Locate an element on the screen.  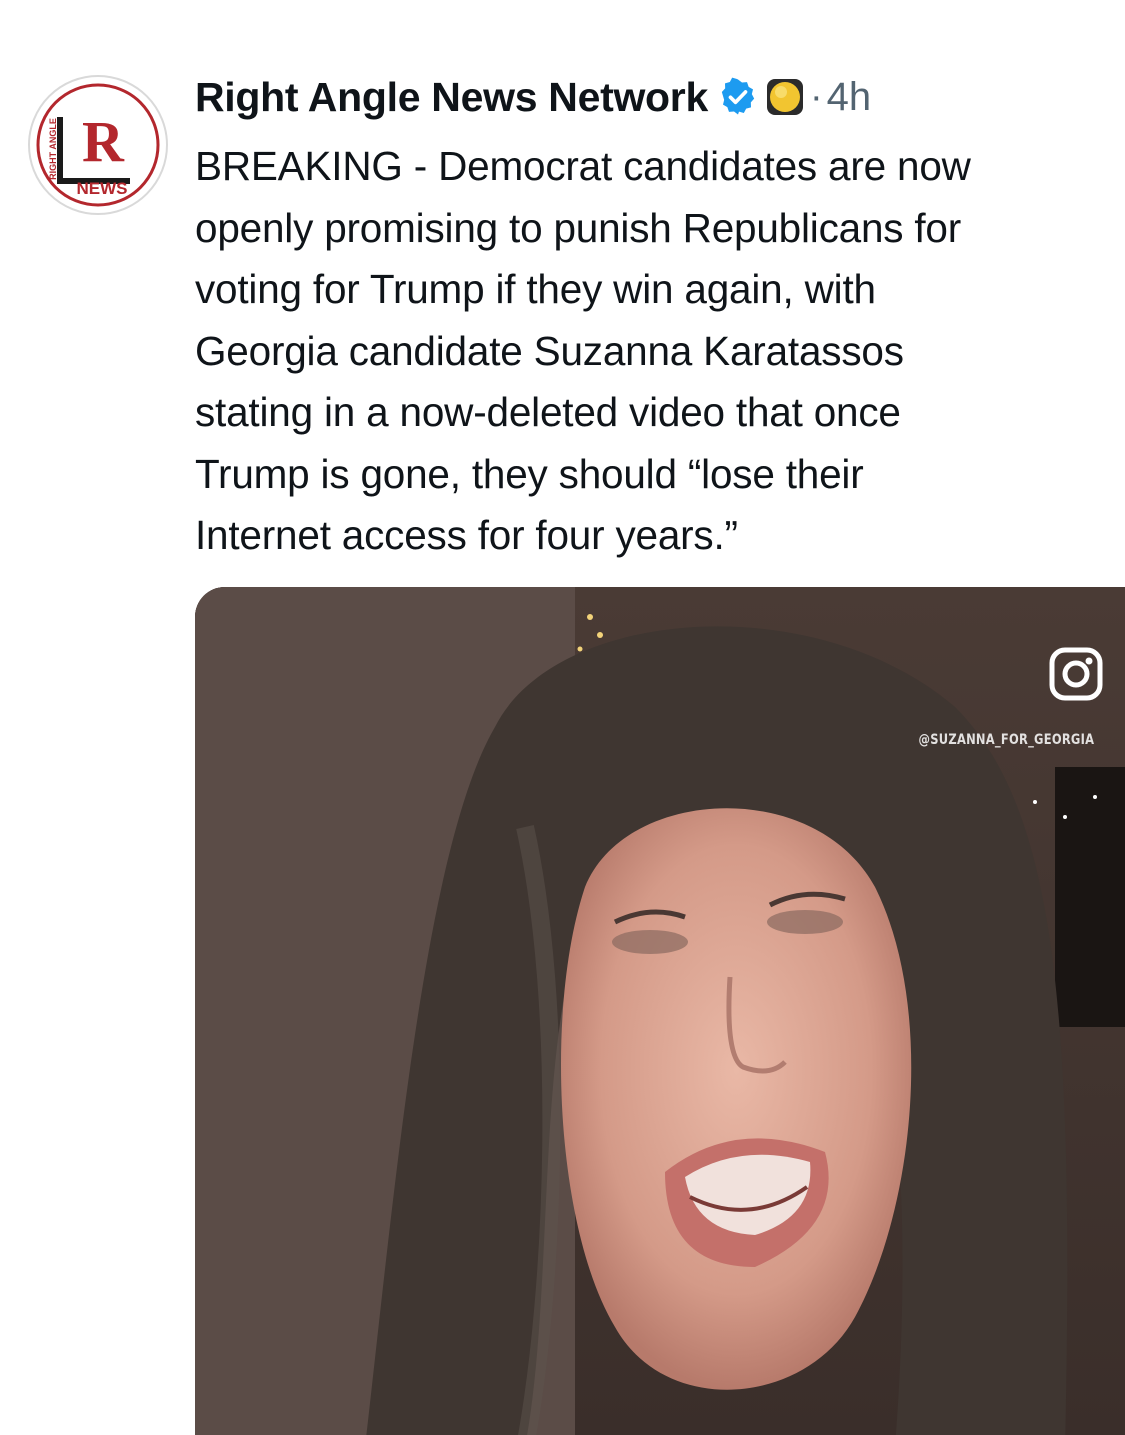
timestamp: 4h is located at coordinates (849, 97).